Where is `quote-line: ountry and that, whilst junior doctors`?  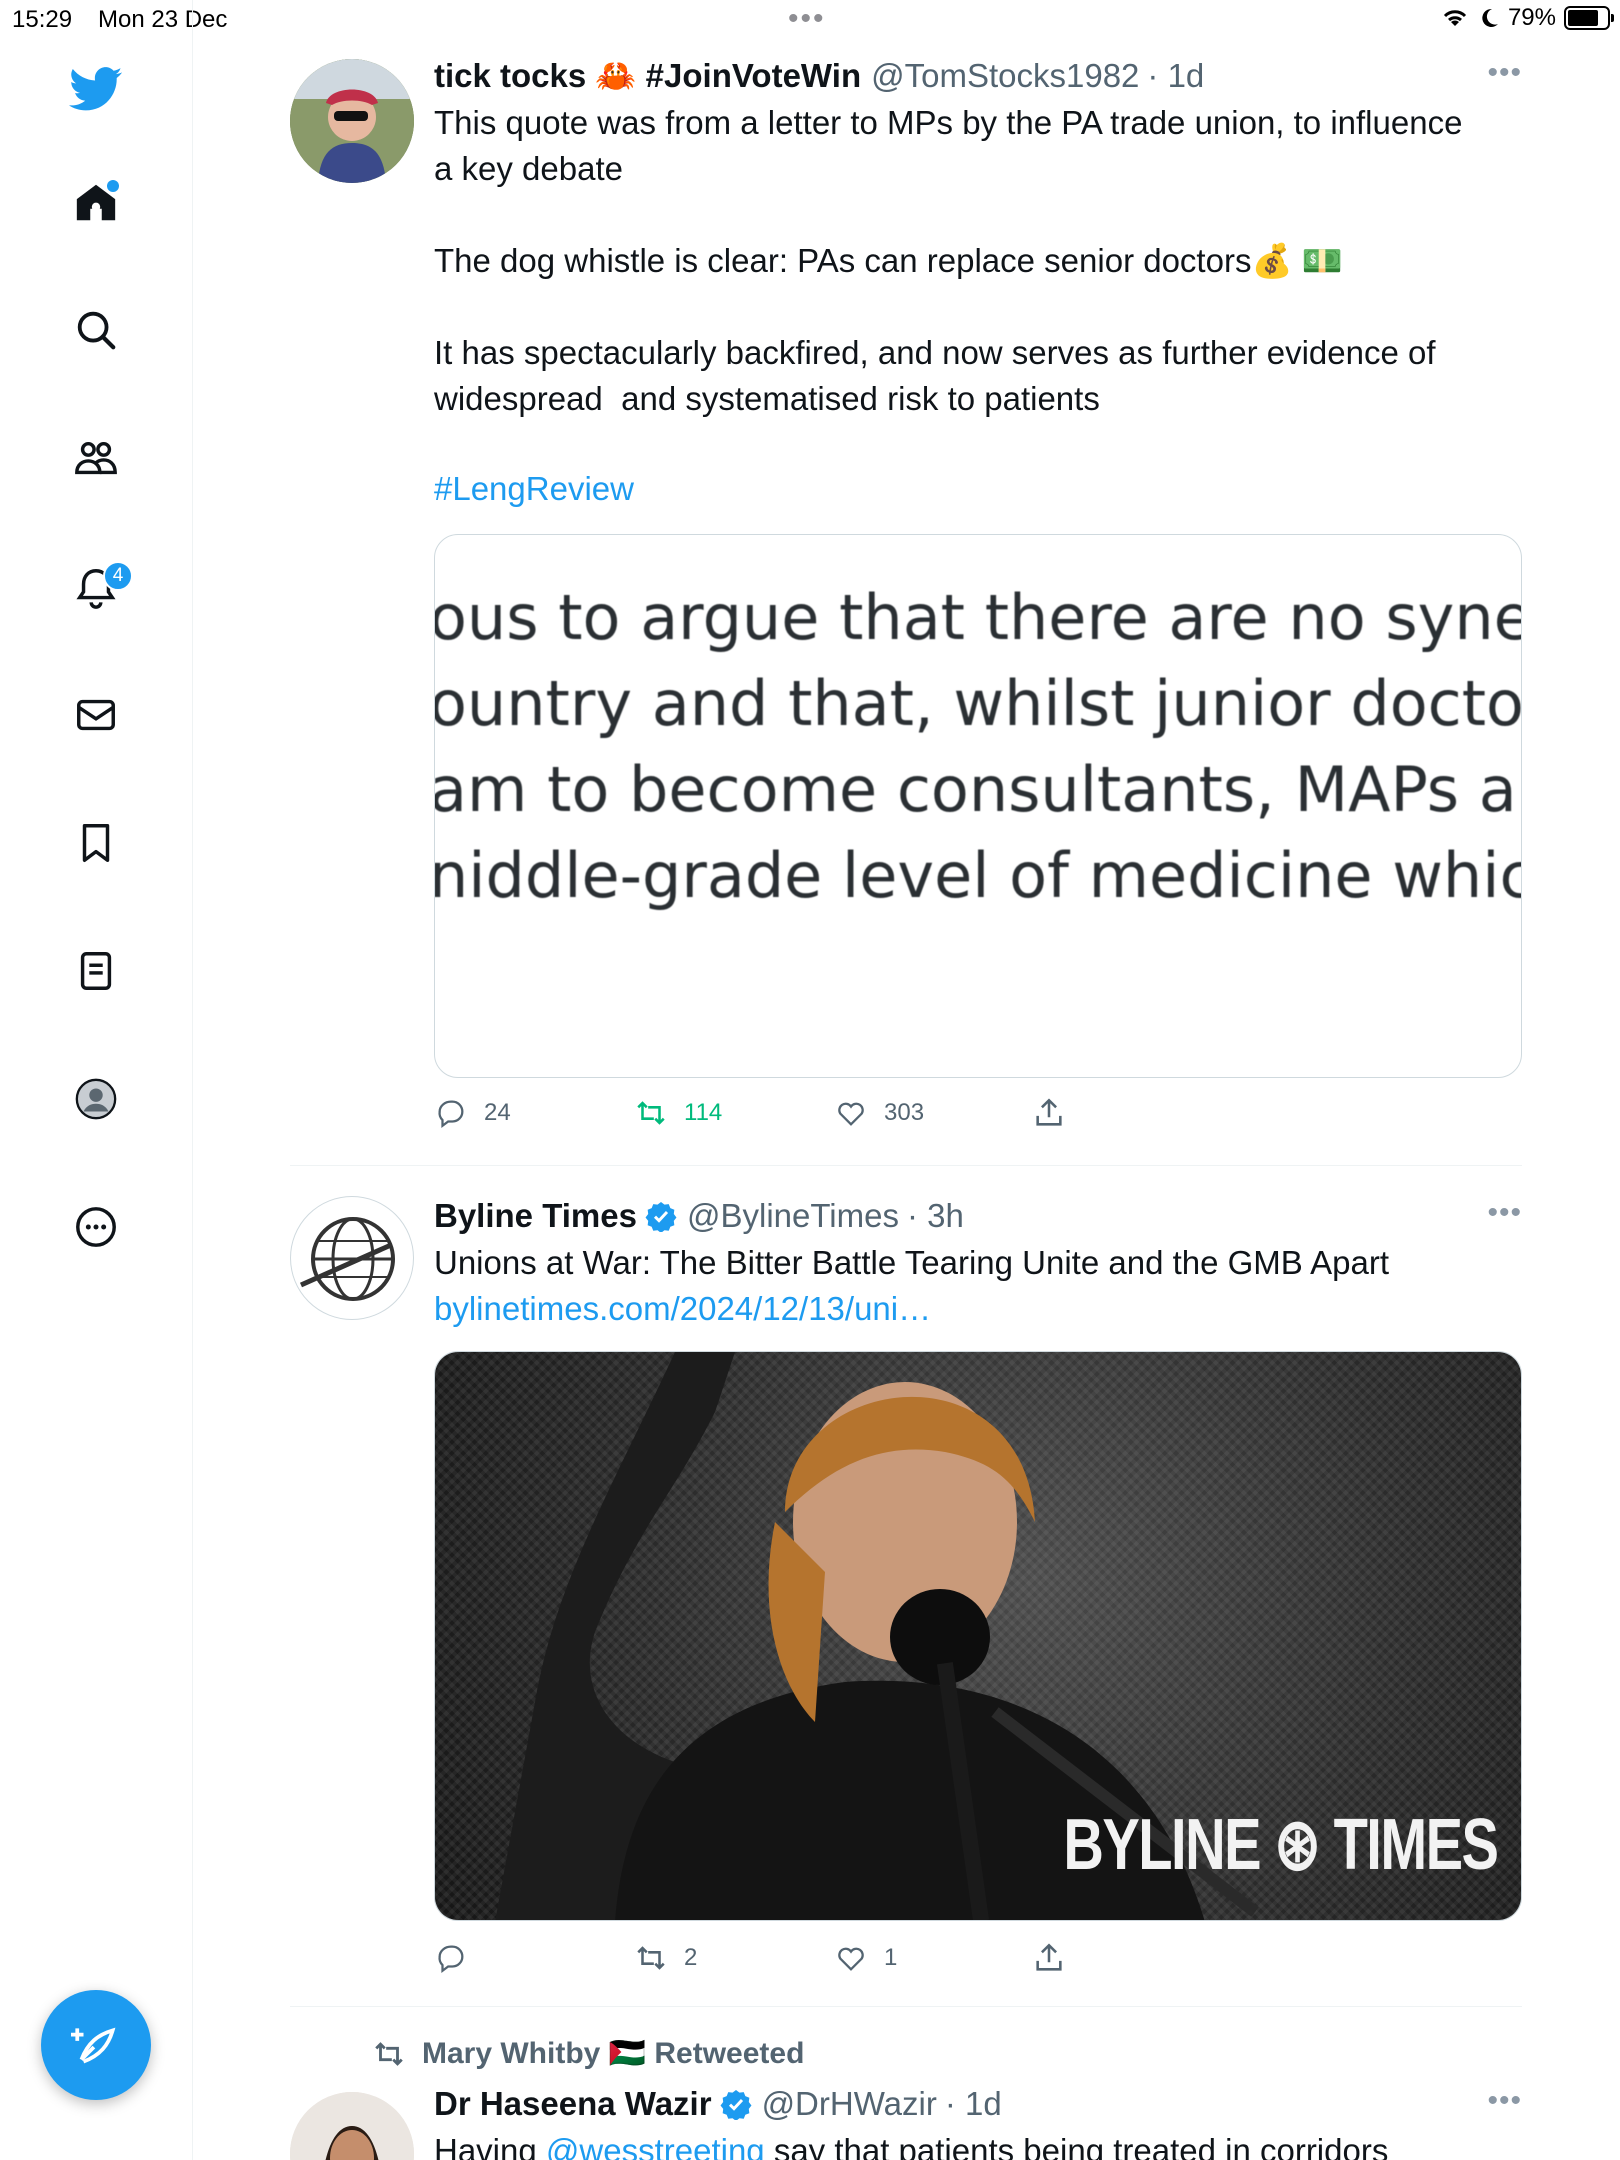 quote-line: ountry and that, whilst junior doctors is located at coordinates (978, 703).